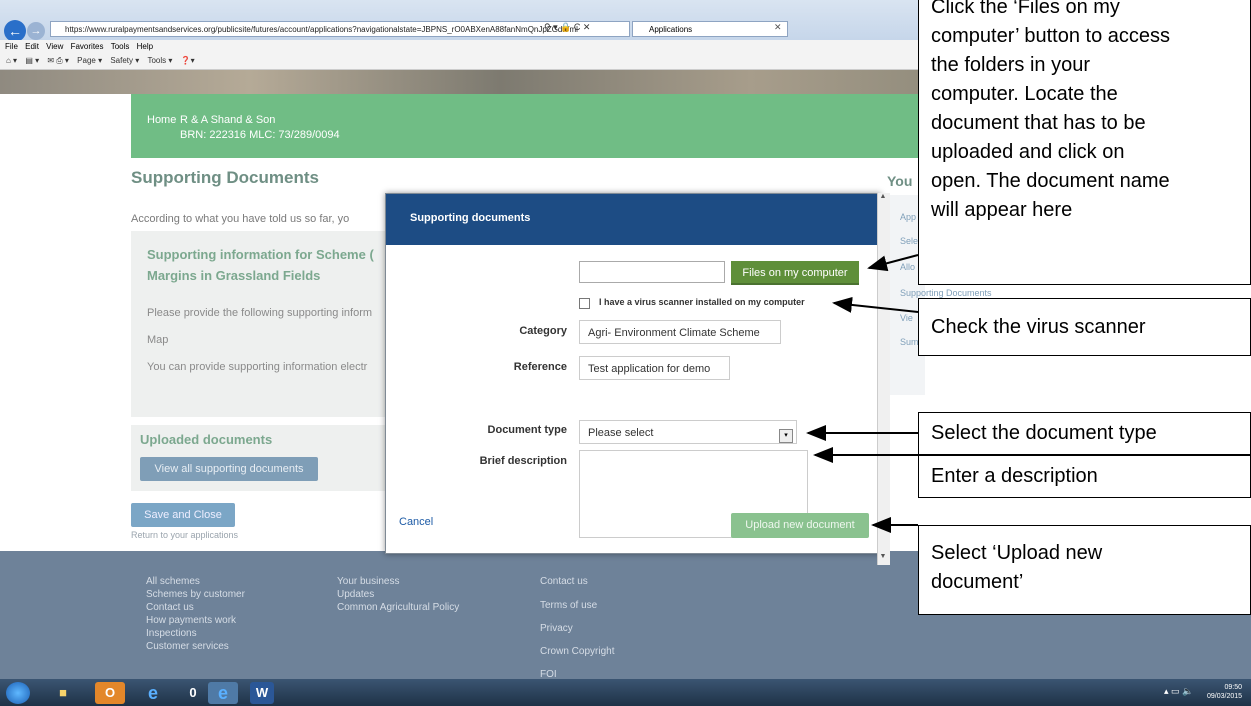 The height and width of the screenshot is (706, 1251). What do you see at coordinates (36, 31) in the screenshot?
I see `forward-arrow-icon: →` at bounding box center [36, 31].